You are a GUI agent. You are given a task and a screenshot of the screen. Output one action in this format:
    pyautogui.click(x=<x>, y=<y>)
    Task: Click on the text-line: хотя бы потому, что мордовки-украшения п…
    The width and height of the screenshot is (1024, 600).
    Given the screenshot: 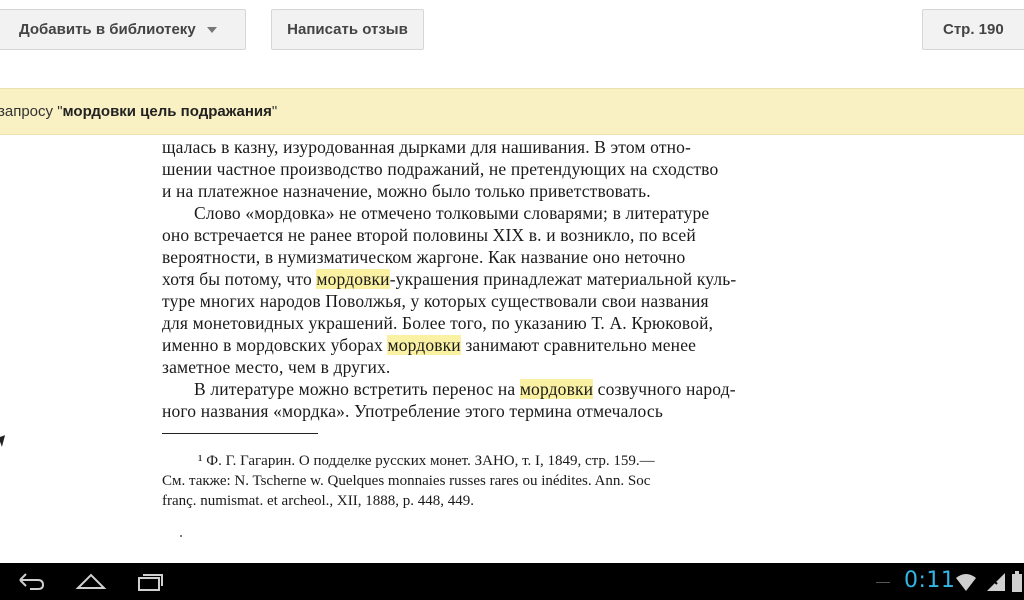 What is the action you would take?
    pyautogui.click(x=449, y=279)
    